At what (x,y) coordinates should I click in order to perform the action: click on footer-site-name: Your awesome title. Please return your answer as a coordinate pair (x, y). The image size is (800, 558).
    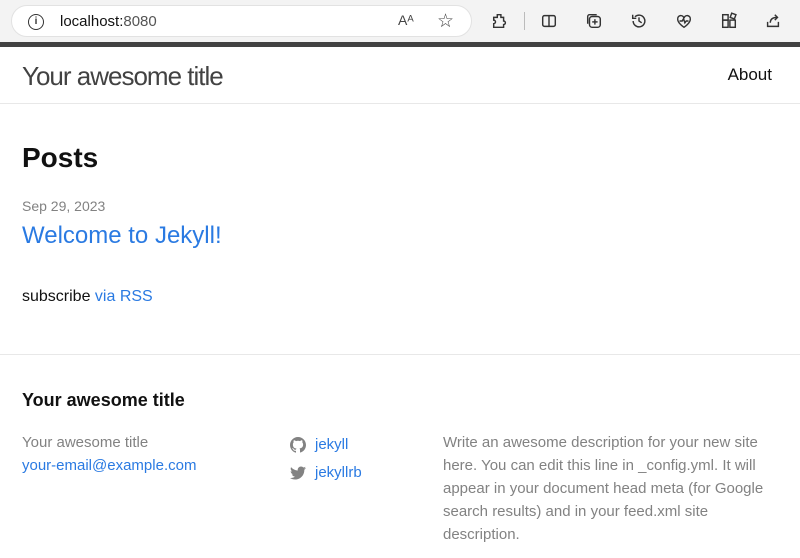
    Looking at the image, I should click on (85, 442).